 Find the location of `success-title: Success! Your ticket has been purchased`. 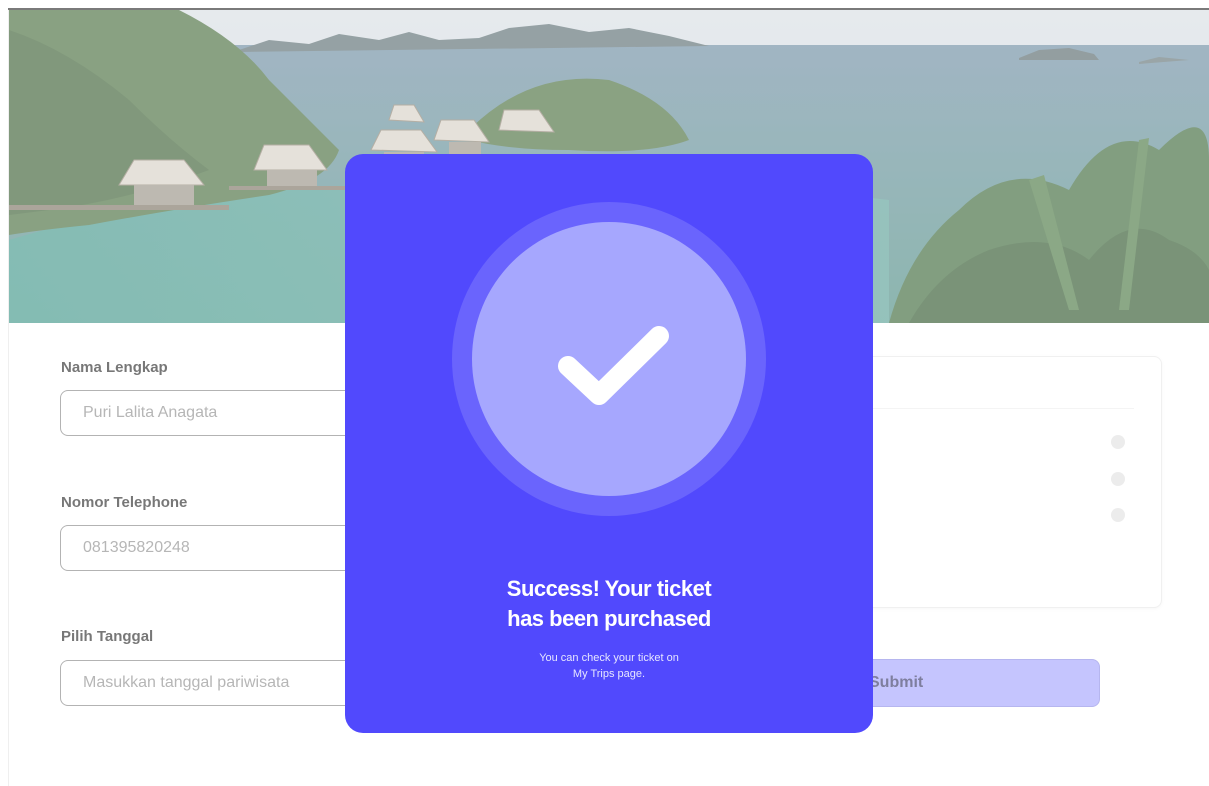

success-title: Success! Your ticket has been purchased is located at coordinates (609, 604).